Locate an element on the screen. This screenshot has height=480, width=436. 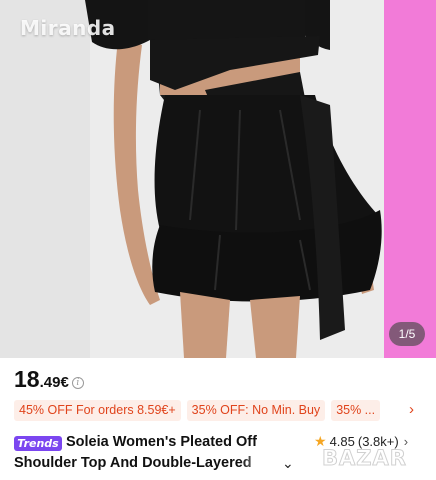
product-title-line-2: Shoulder Top And Double-Layered is located at coordinates (133, 463).